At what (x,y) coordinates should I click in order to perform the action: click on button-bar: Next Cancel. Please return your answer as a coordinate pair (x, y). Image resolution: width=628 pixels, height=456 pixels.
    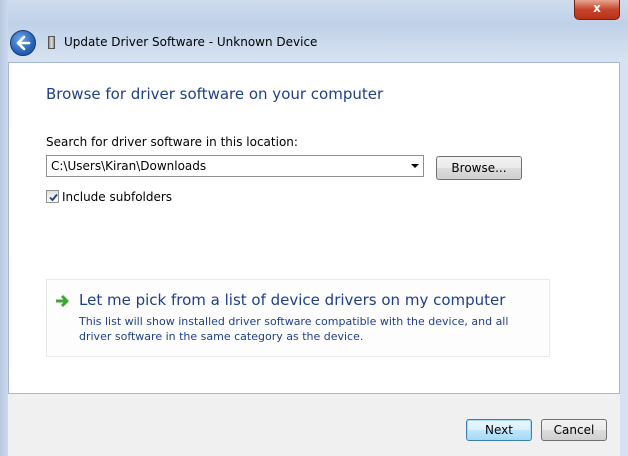
    Looking at the image, I should click on (314, 425).